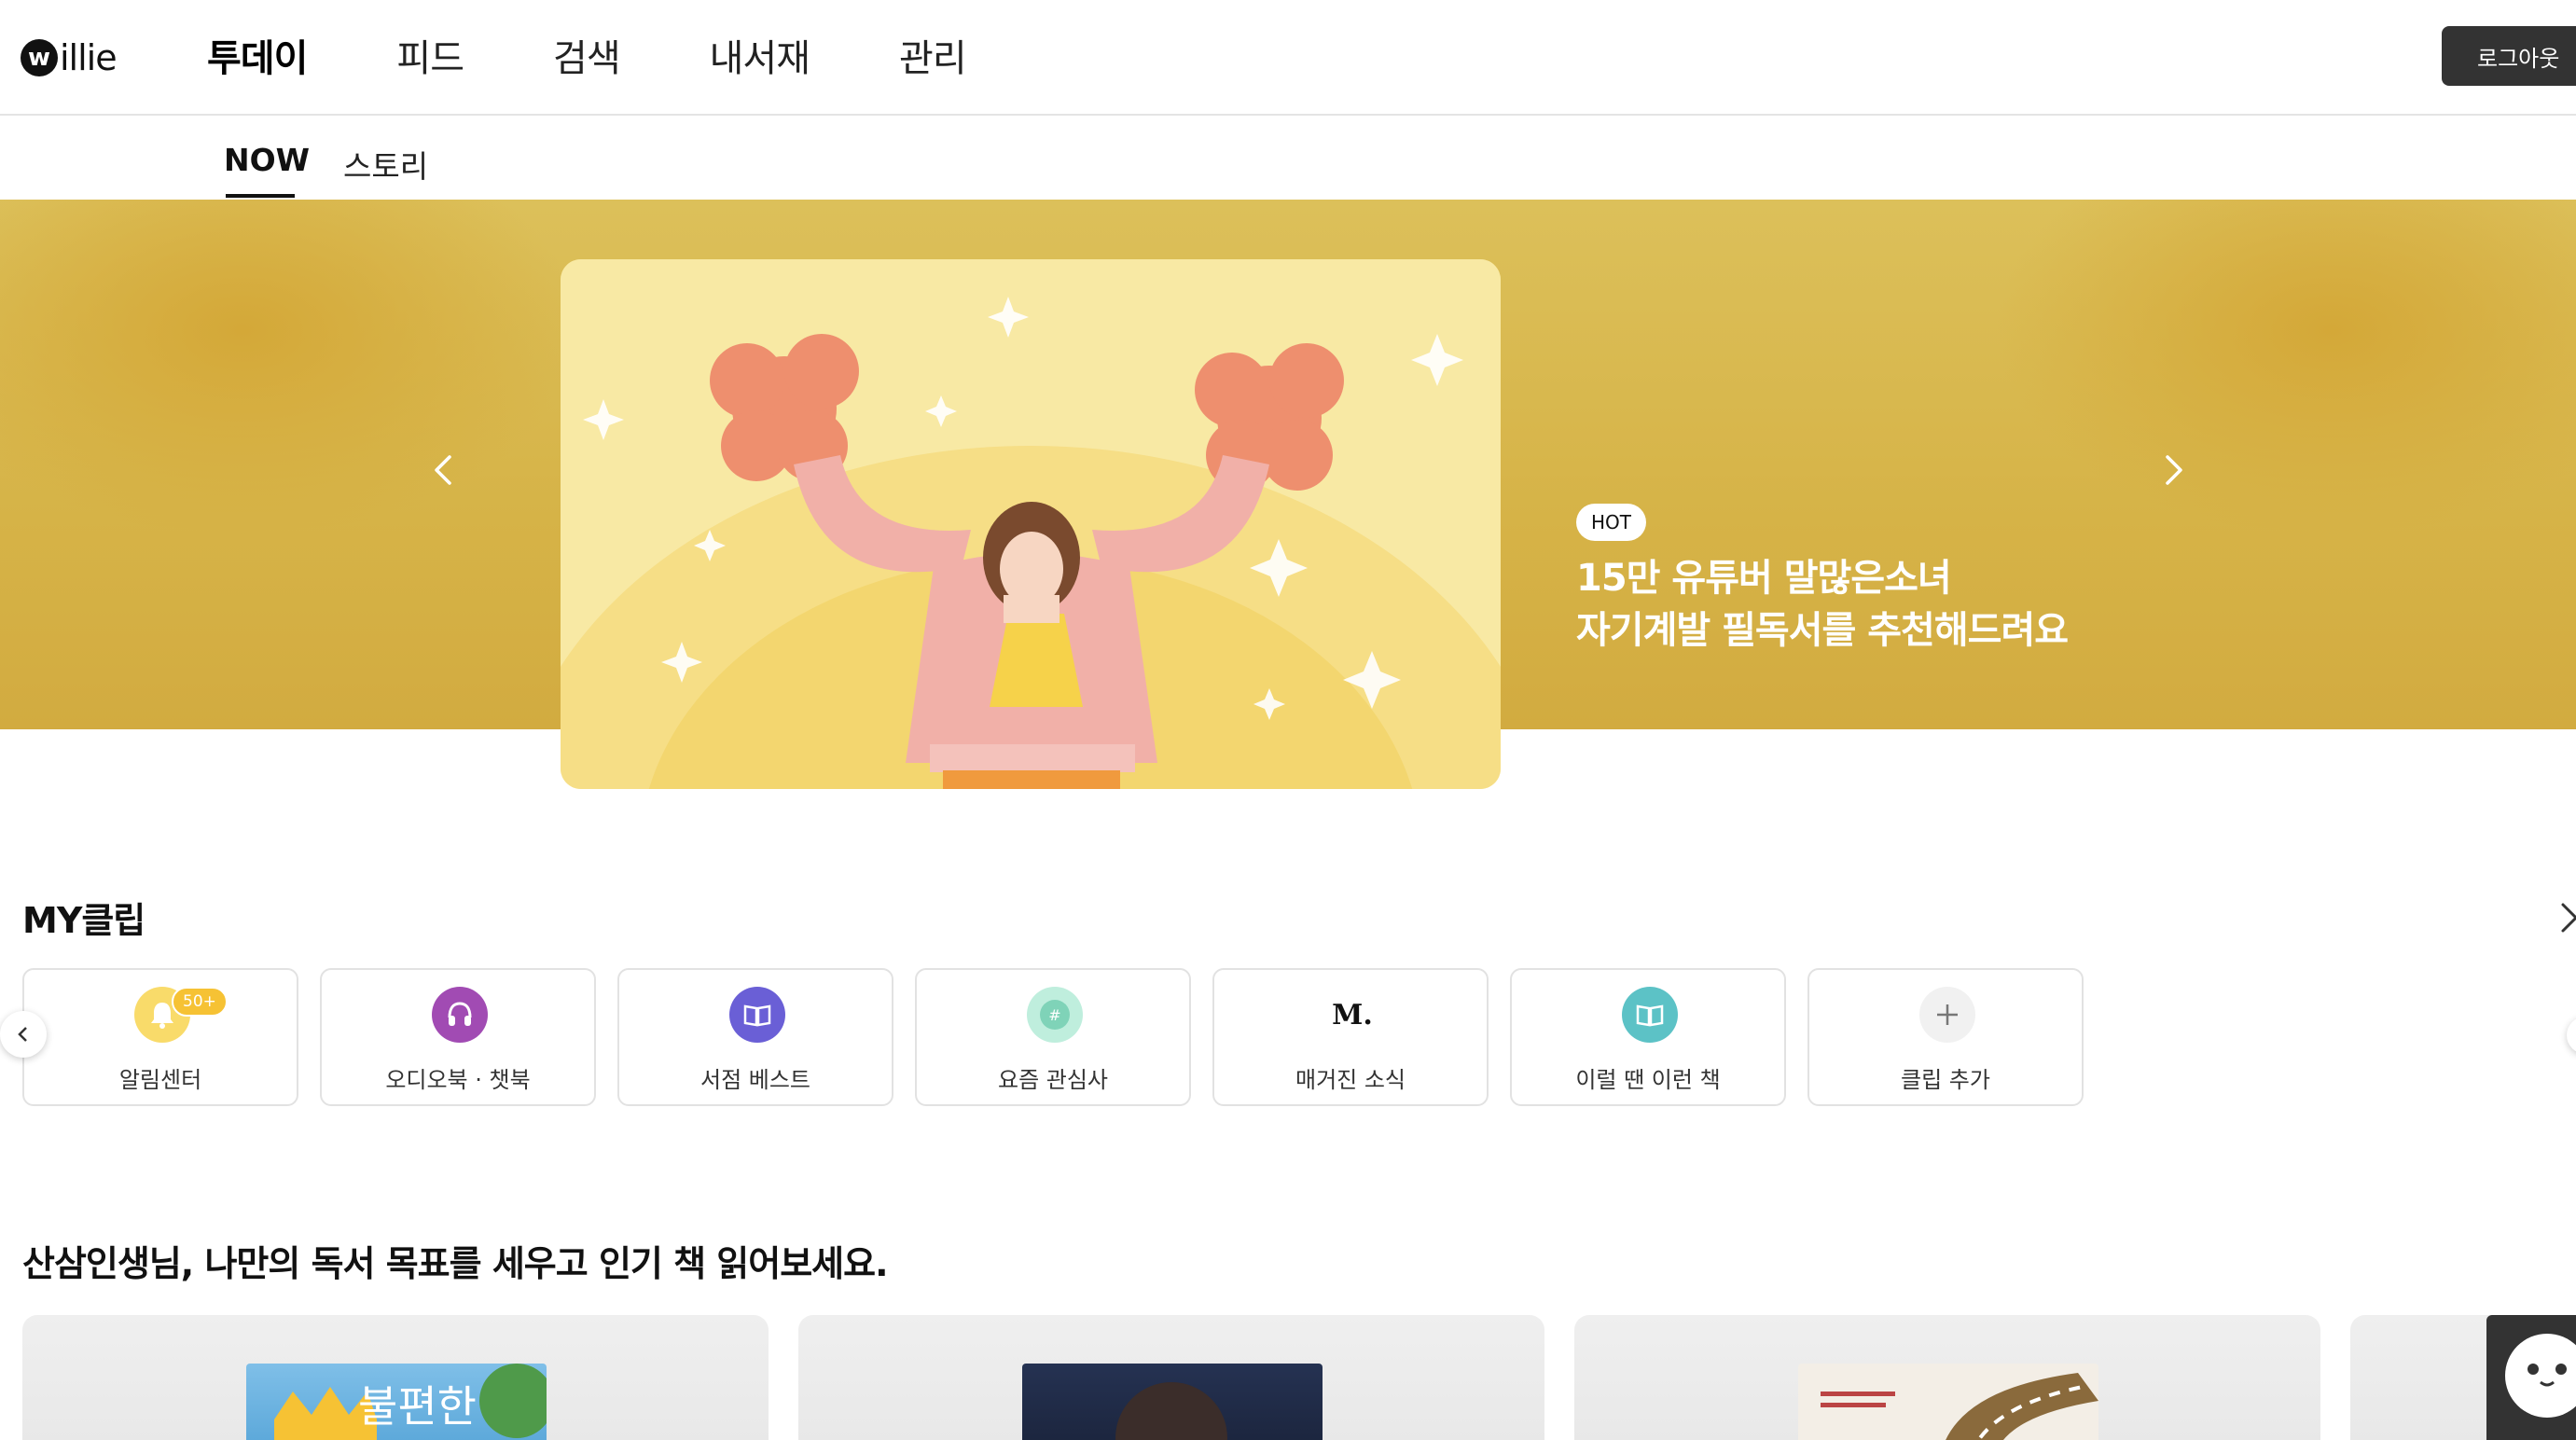 The image size is (2576, 1440). I want to click on clip-label: 매거진 소식, so click(1350, 1080).